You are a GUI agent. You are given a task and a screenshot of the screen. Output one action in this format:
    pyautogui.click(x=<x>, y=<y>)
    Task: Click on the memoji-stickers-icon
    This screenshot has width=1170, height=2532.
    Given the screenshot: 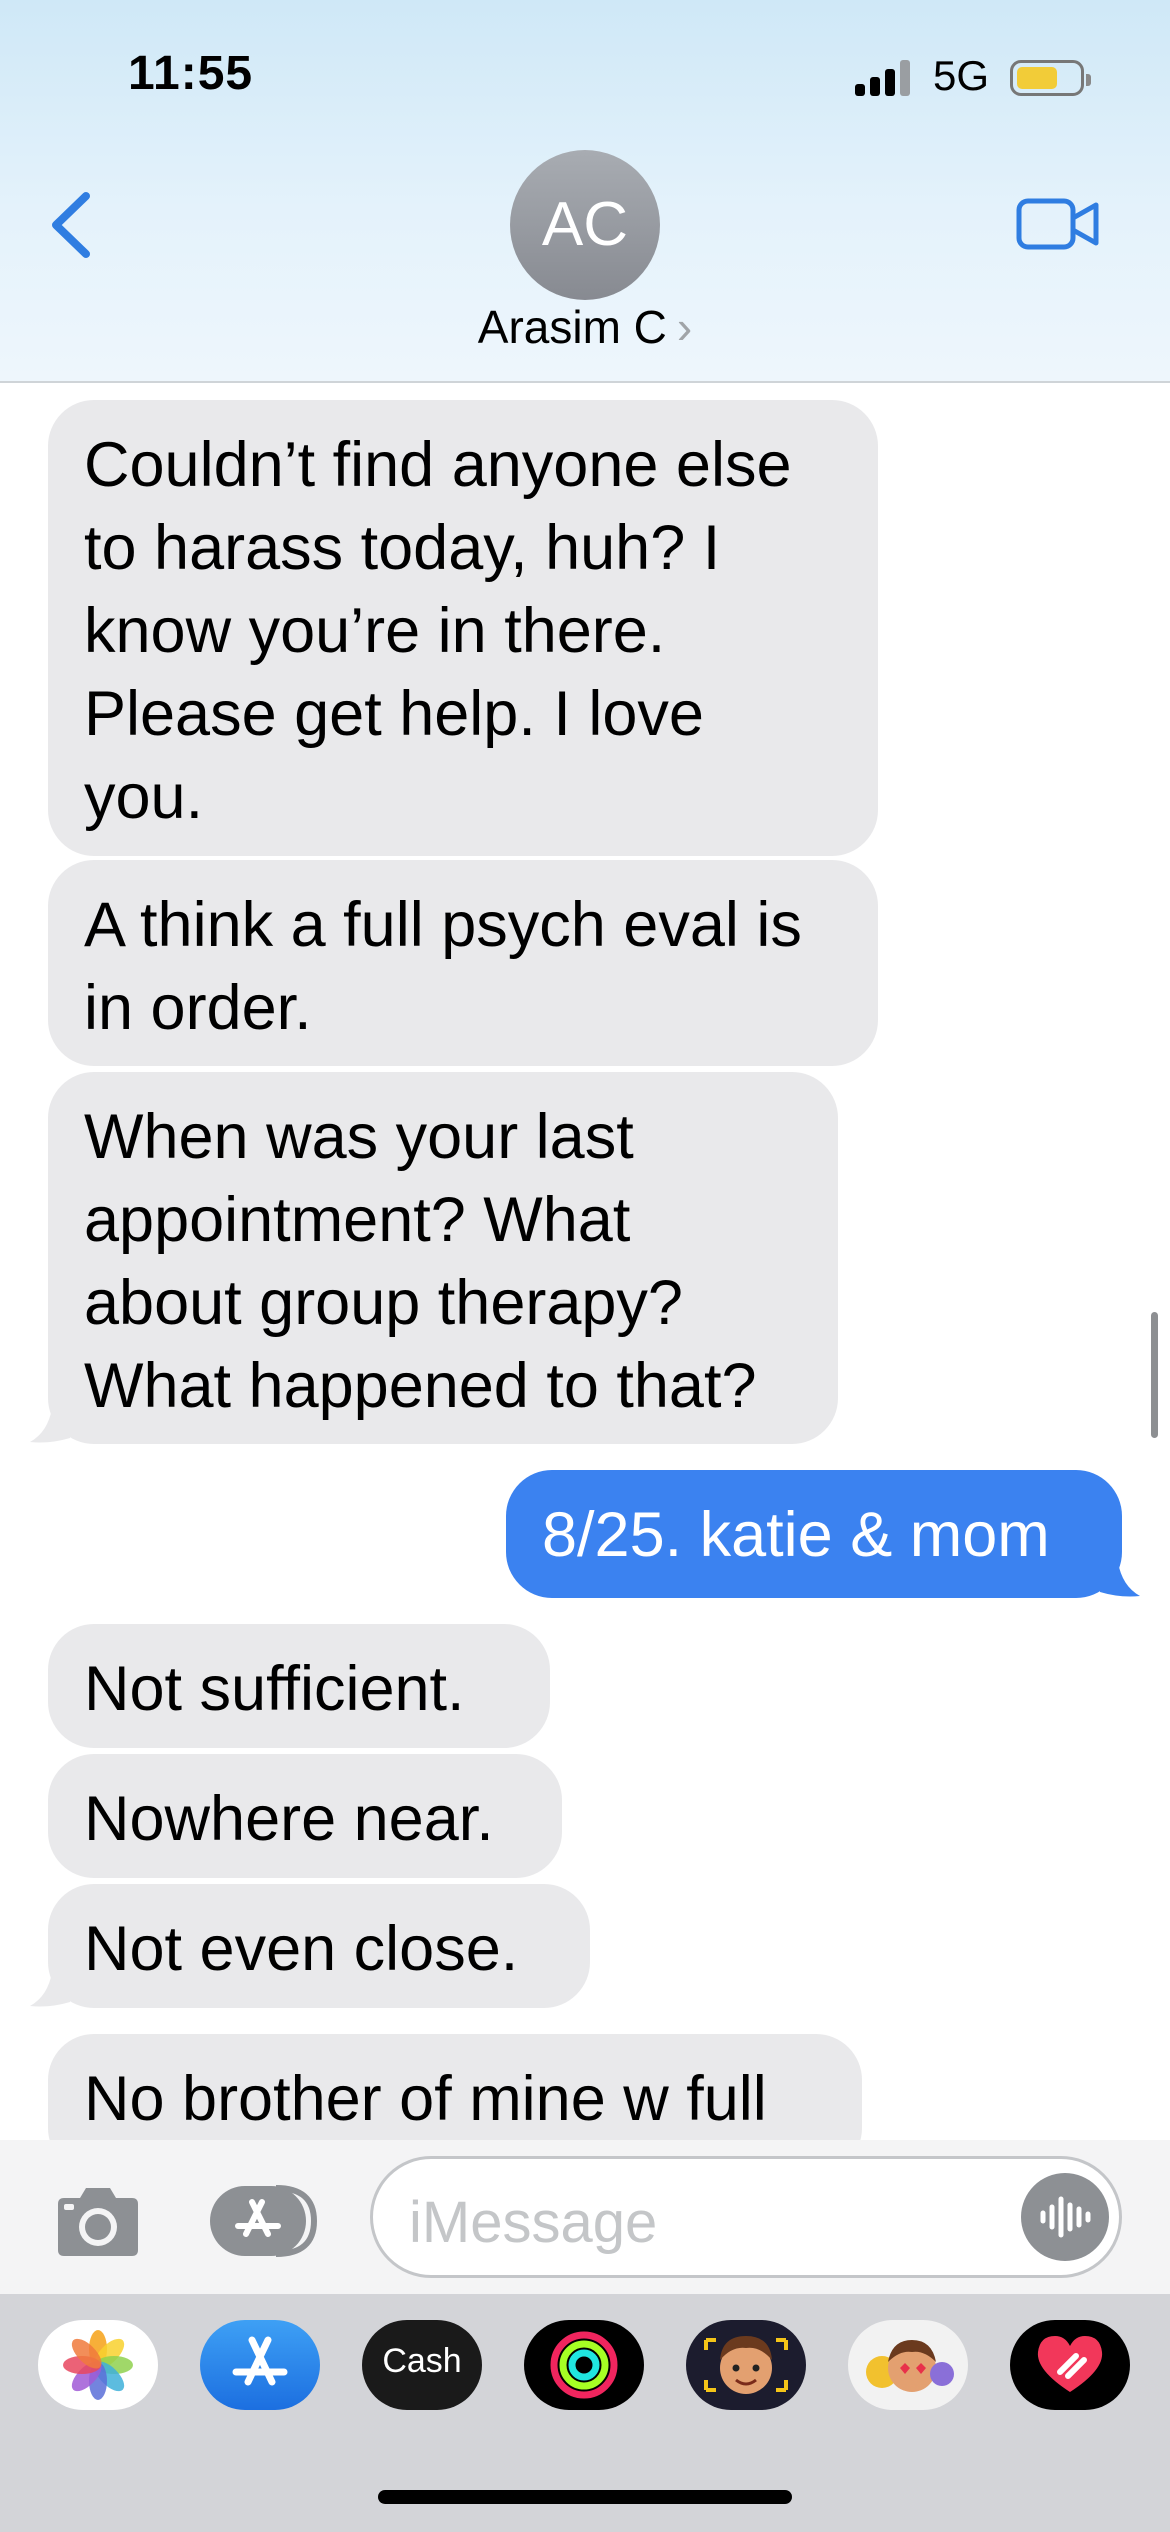 What is the action you would take?
    pyautogui.click(x=910, y=2366)
    